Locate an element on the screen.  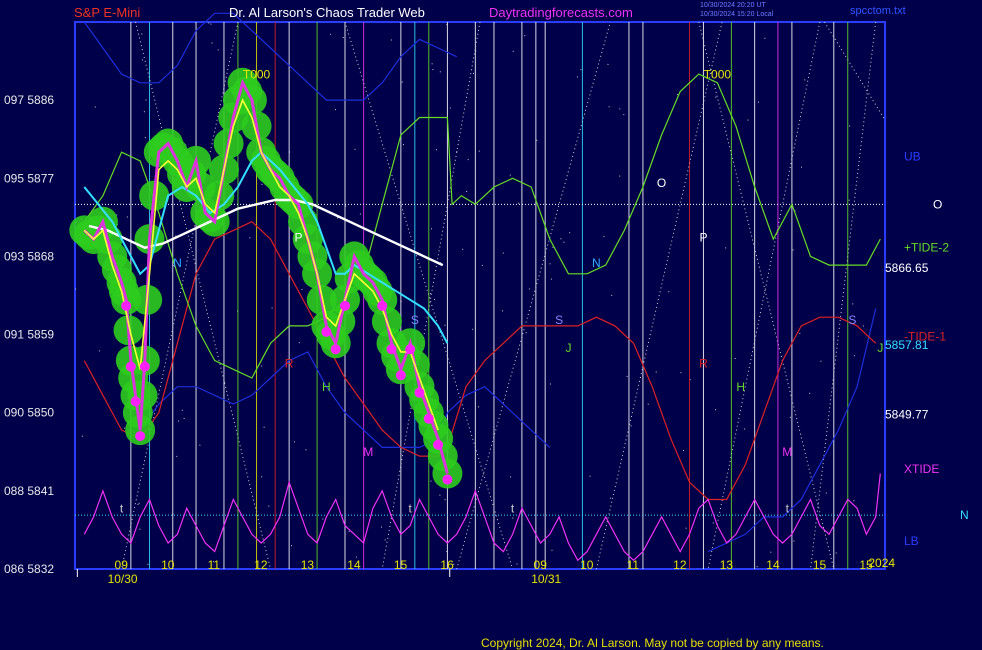
y-tick-label: 095 5877 is located at coordinates (29, 178).